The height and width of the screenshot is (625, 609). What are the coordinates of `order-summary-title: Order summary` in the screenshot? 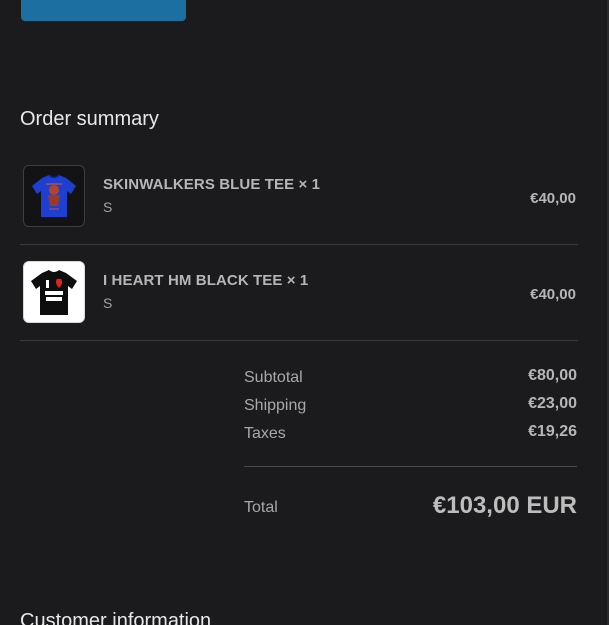 It's located at (89, 119).